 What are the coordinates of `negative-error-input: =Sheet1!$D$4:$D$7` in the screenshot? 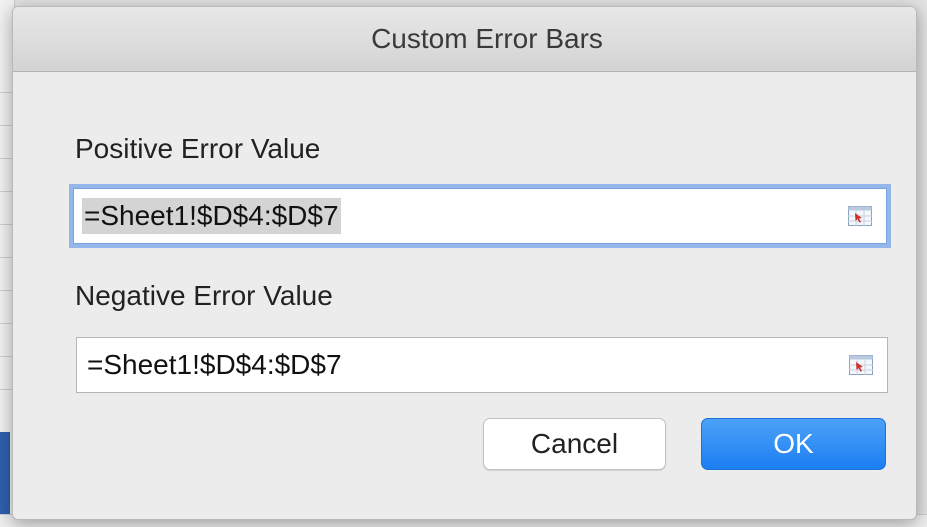 It's located at (482, 365).